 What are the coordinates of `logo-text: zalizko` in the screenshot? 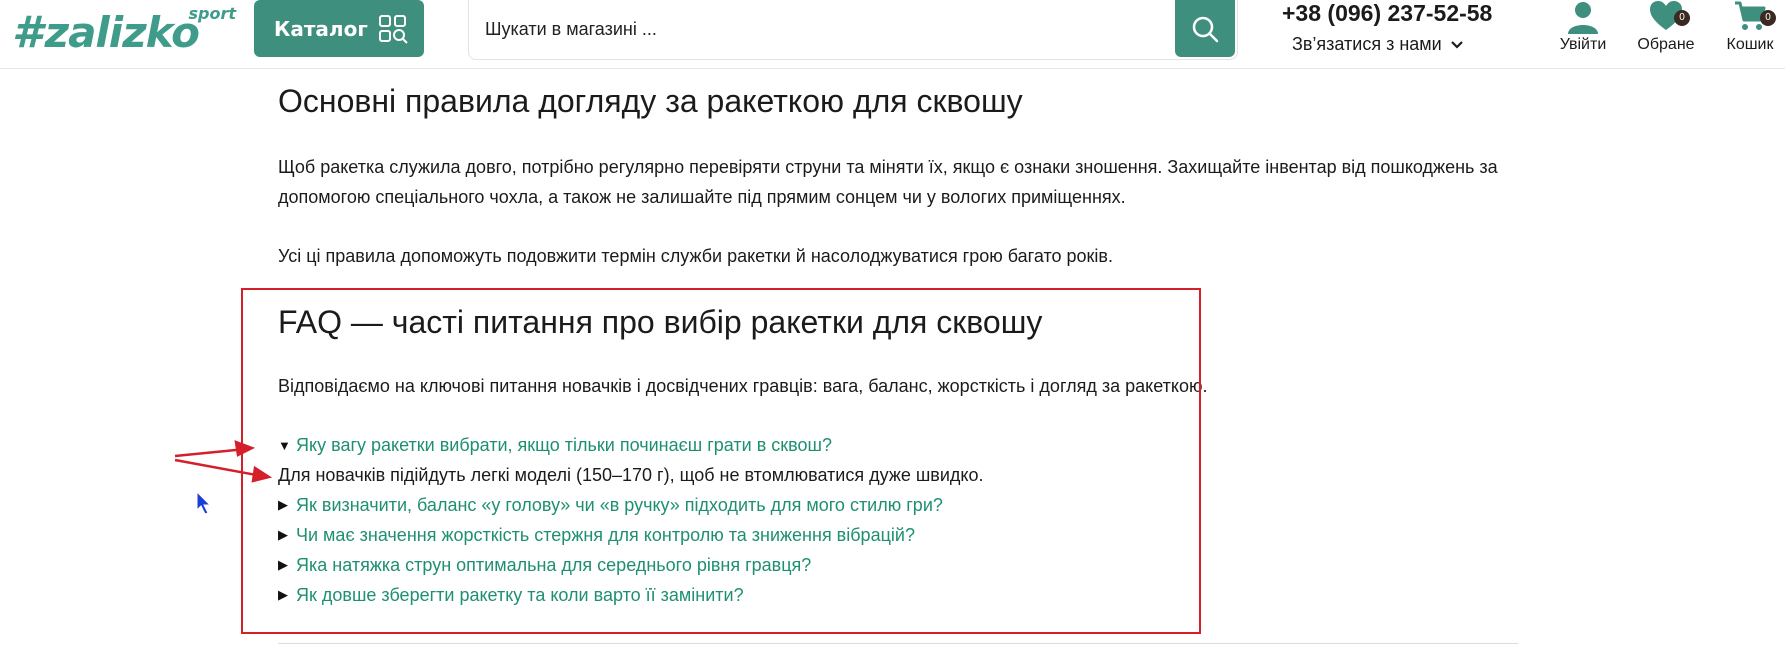 It's located at (122, 32).